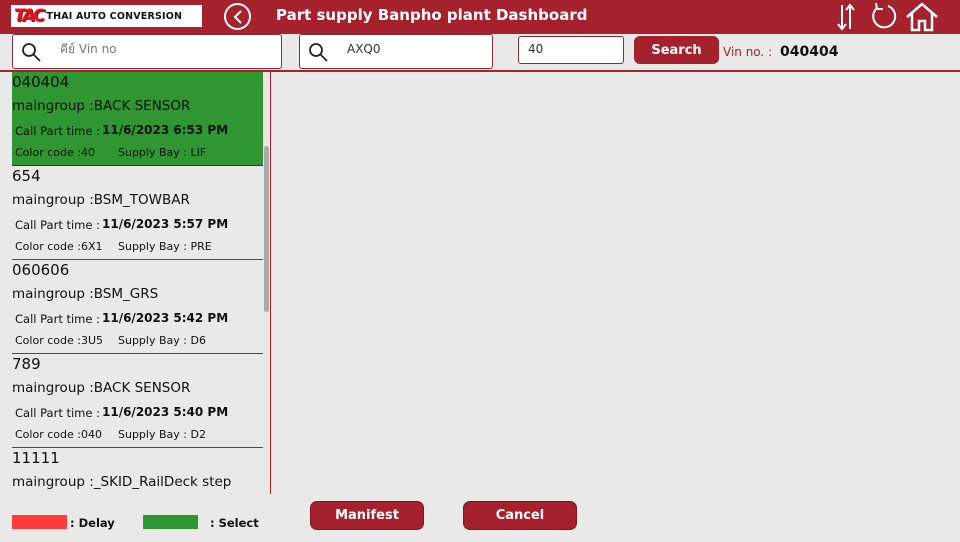  Describe the element at coordinates (165, 412) in the screenshot. I see `item-time: 11/6/2023 5:40 PM` at that location.